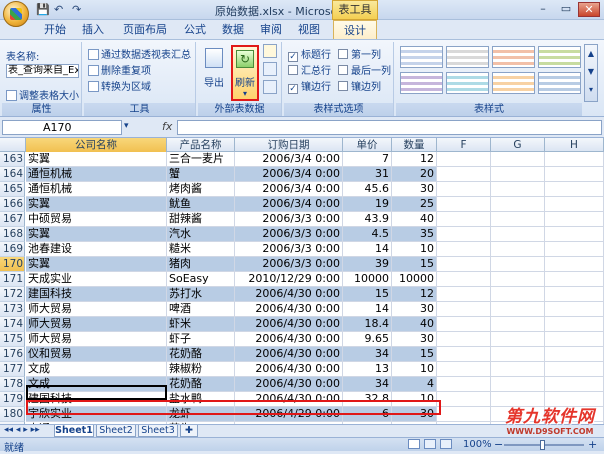 The width and height of the screenshot is (604, 454). Describe the element at coordinates (367, 369) in the screenshot. I see `price-cell: 13` at that location.